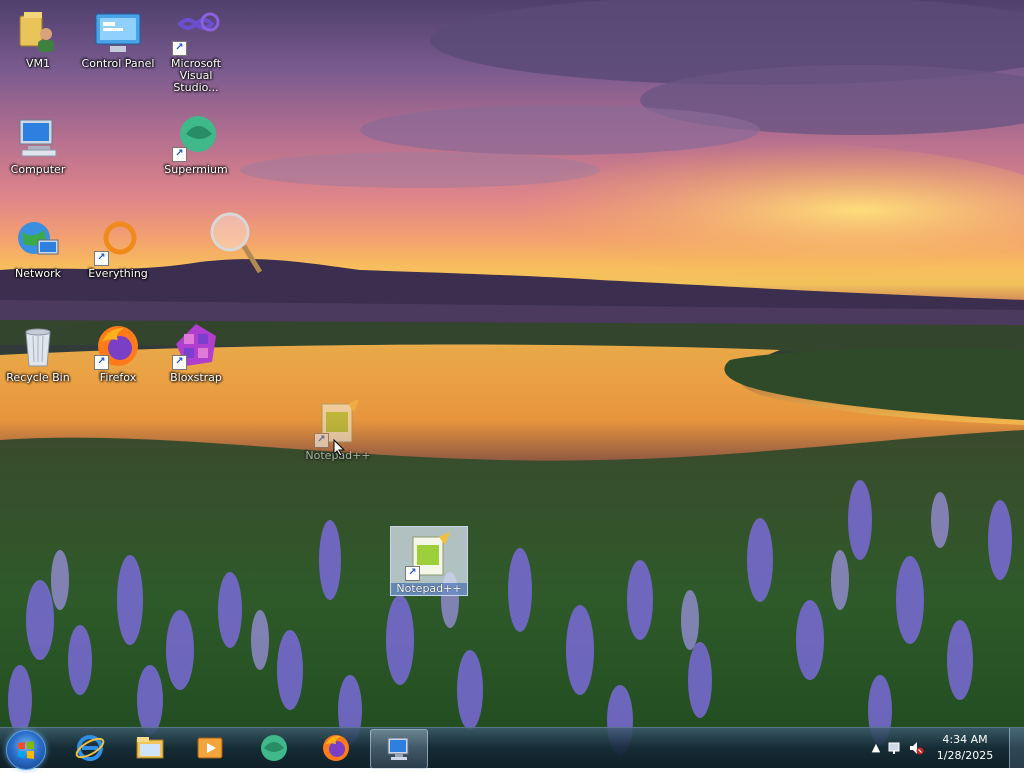 Image resolution: width=1024 pixels, height=773 pixels. I want to click on volume-muted-icon, so click(916, 748).